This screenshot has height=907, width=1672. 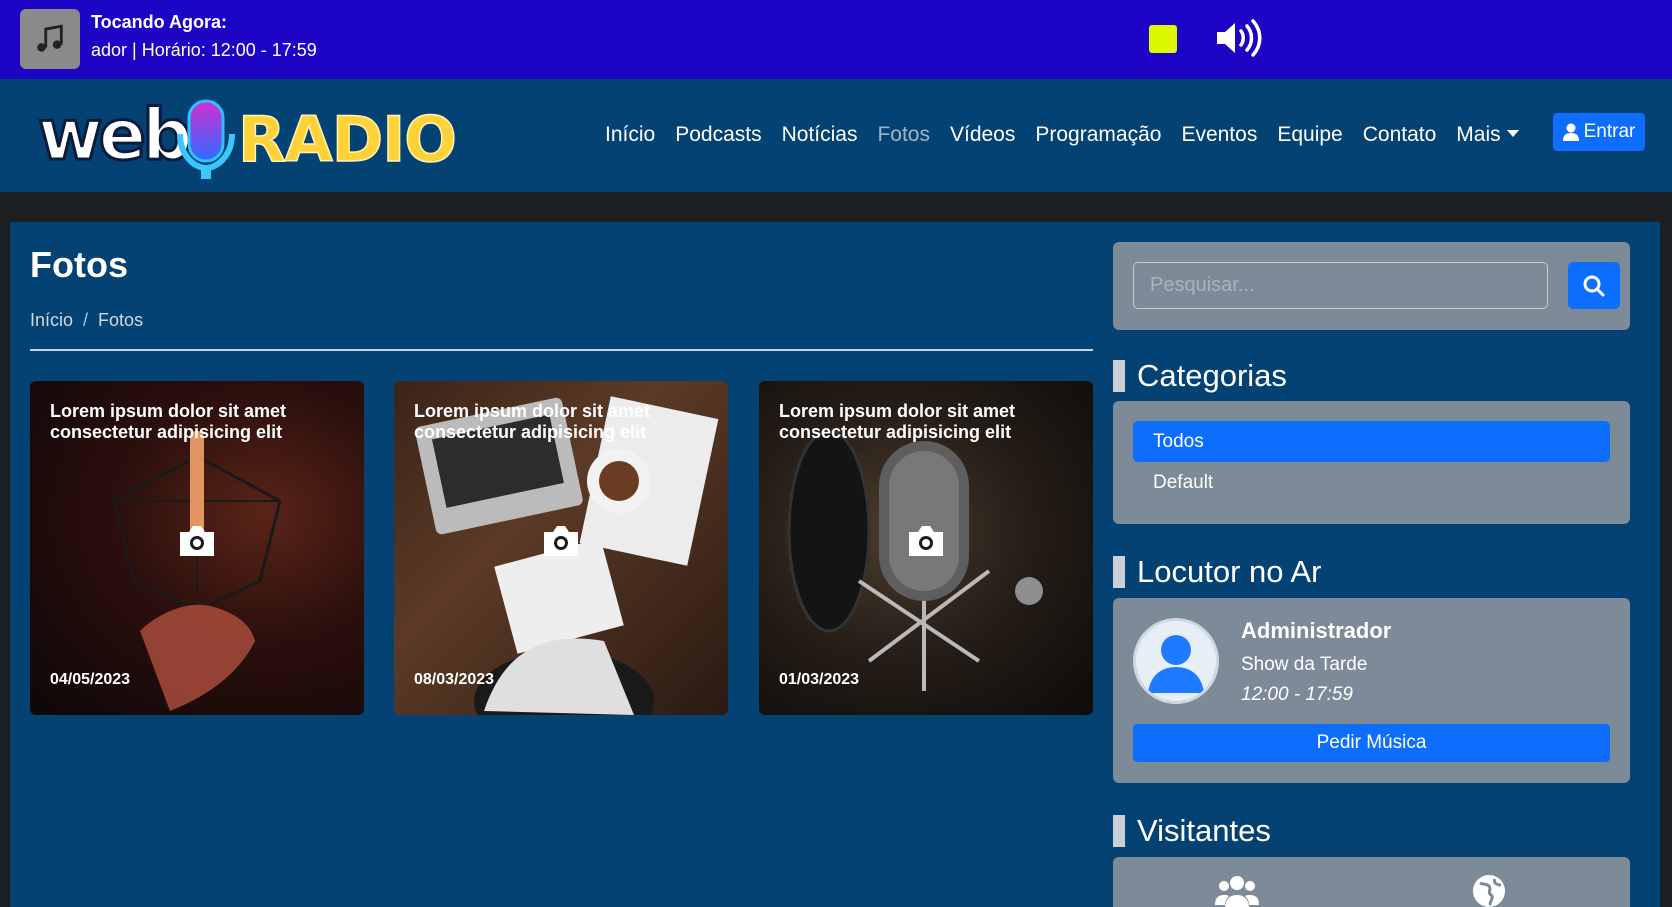 What do you see at coordinates (1400, 135) in the screenshot?
I see `nav-contato: Contato` at bounding box center [1400, 135].